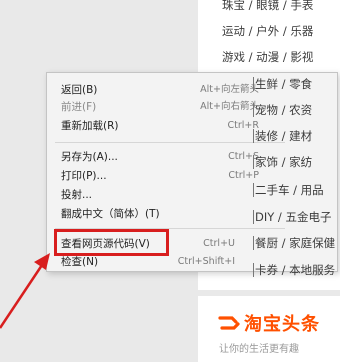 The image size is (340, 362). Describe the element at coordinates (229, 323) in the screenshot. I see `toutiao-logo-icon` at that location.